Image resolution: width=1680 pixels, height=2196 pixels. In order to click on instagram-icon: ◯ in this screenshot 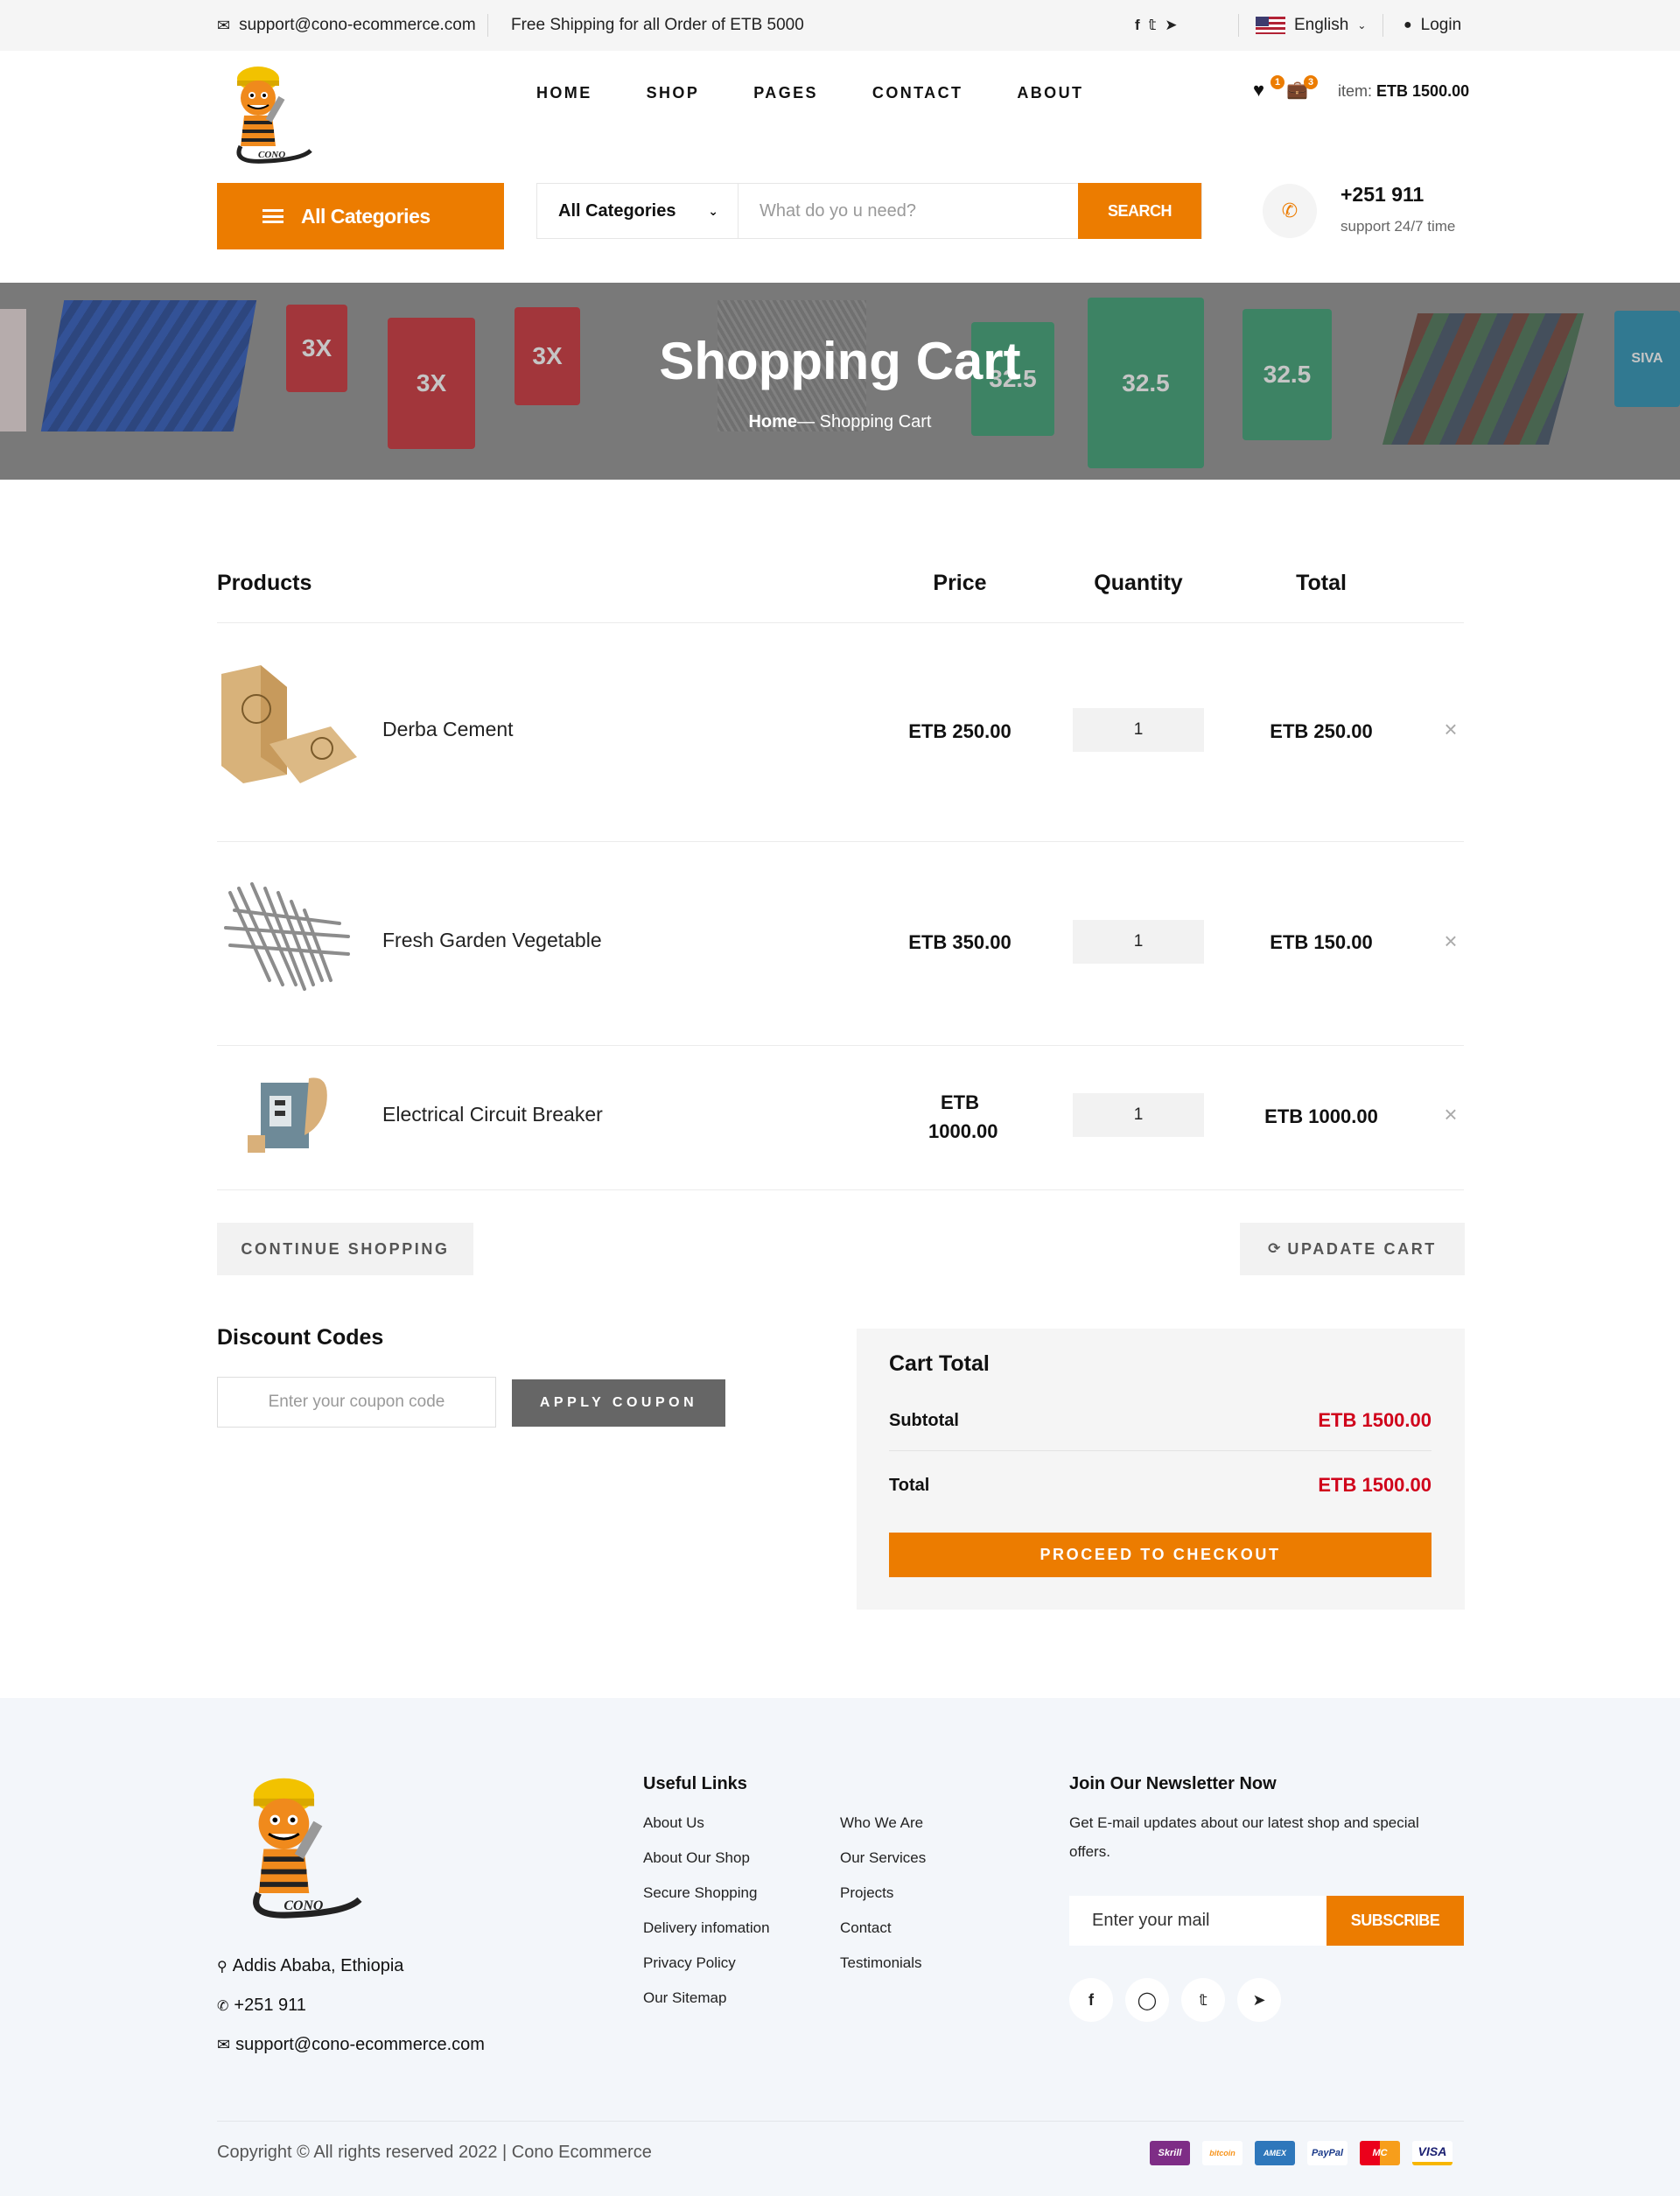, I will do `click(1147, 2000)`.